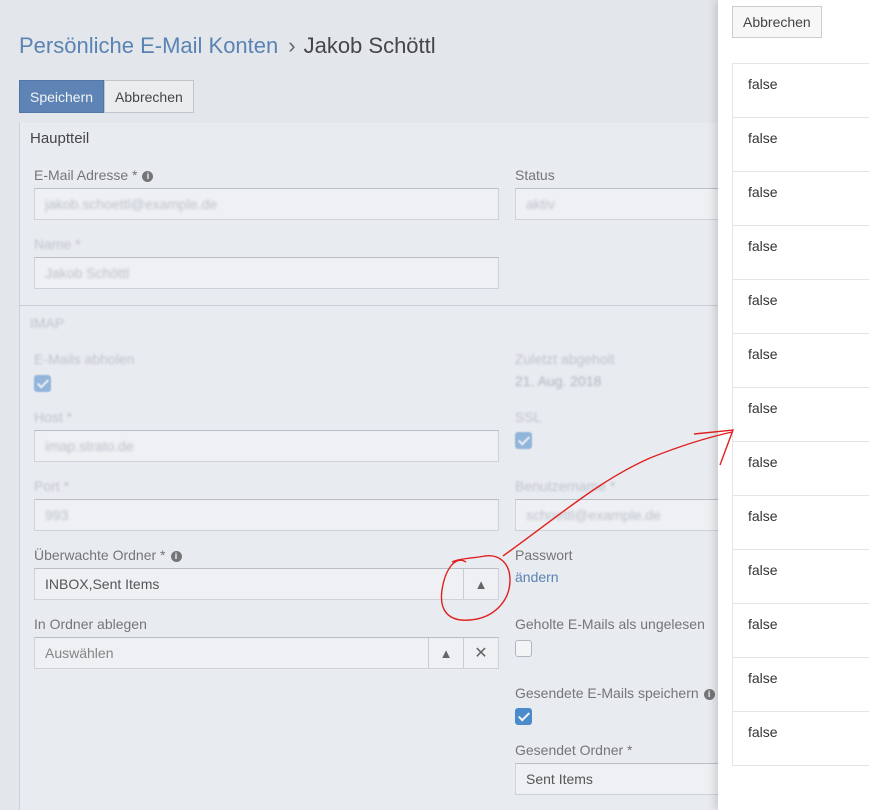  Describe the element at coordinates (79, 653) in the screenshot. I see `file-in-folder-placeholder: Auswählen` at that location.